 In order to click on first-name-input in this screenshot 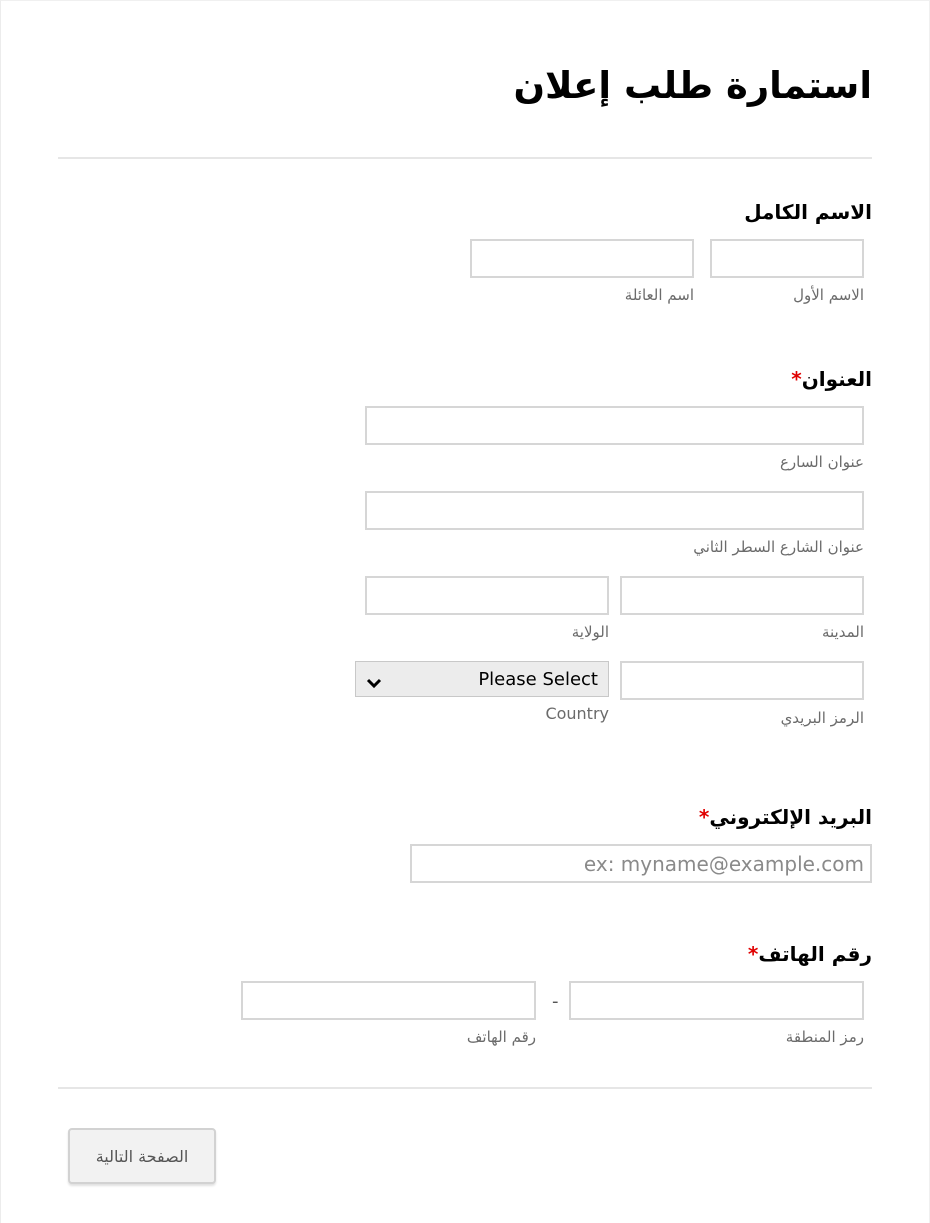, I will do `click(787, 258)`.